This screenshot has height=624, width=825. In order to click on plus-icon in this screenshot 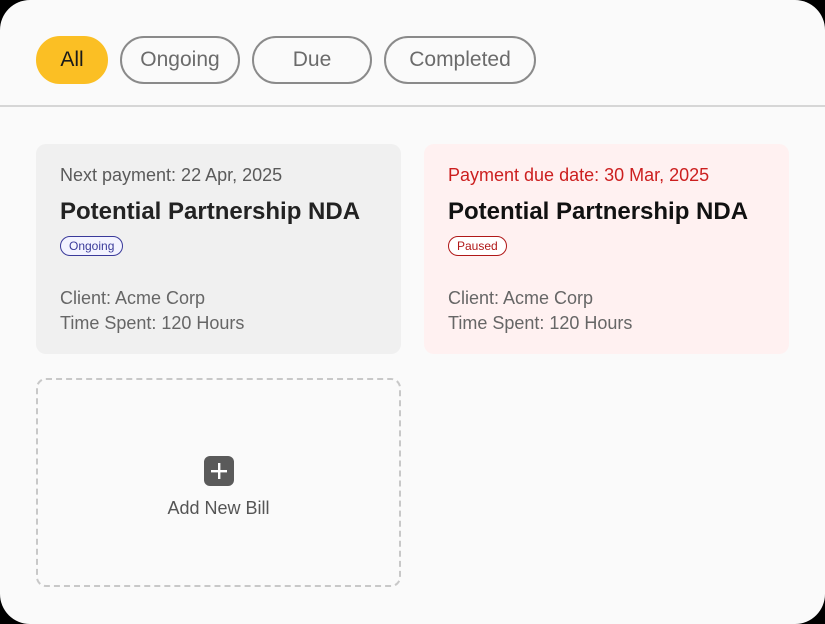, I will do `click(219, 471)`.